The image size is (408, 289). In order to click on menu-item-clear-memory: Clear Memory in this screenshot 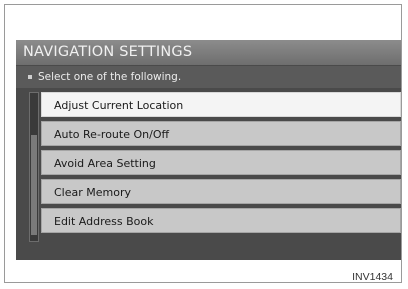, I will do `click(221, 191)`.